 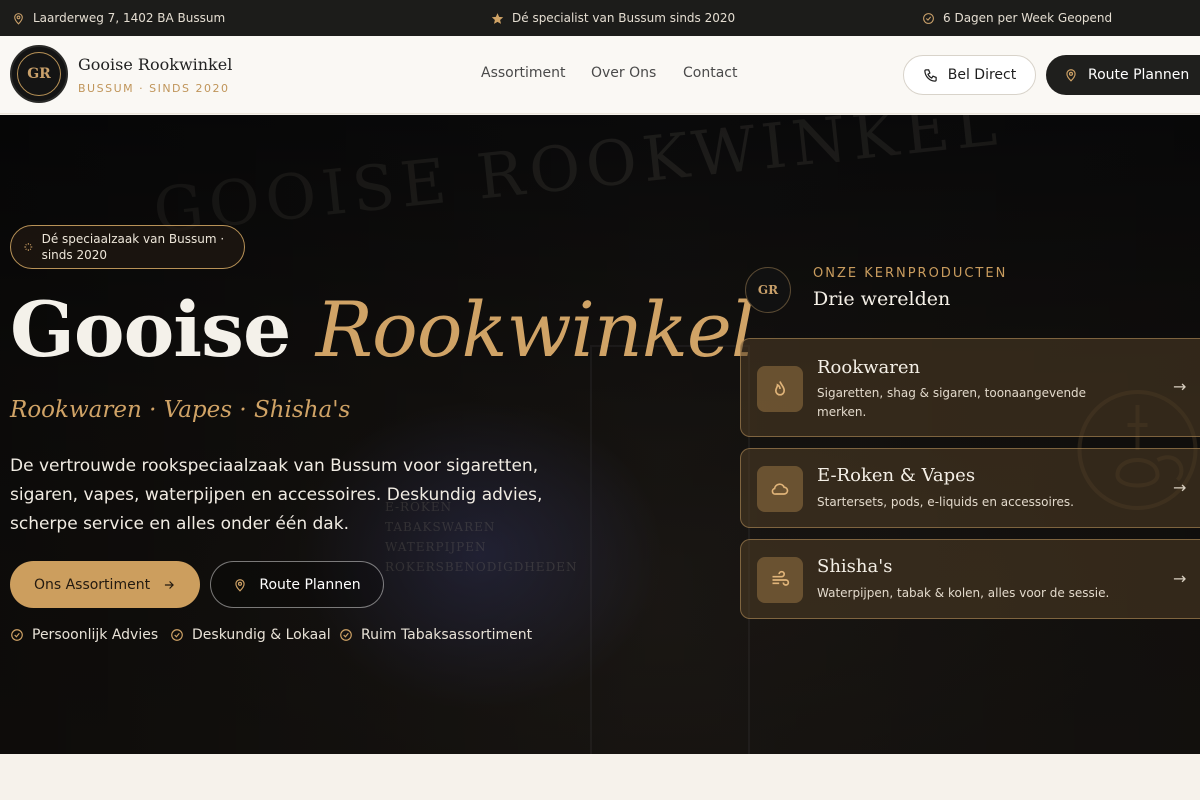 I want to click on check-tabaksassortiment: Ruim Tabaksassortiment, so click(x=435, y=635).